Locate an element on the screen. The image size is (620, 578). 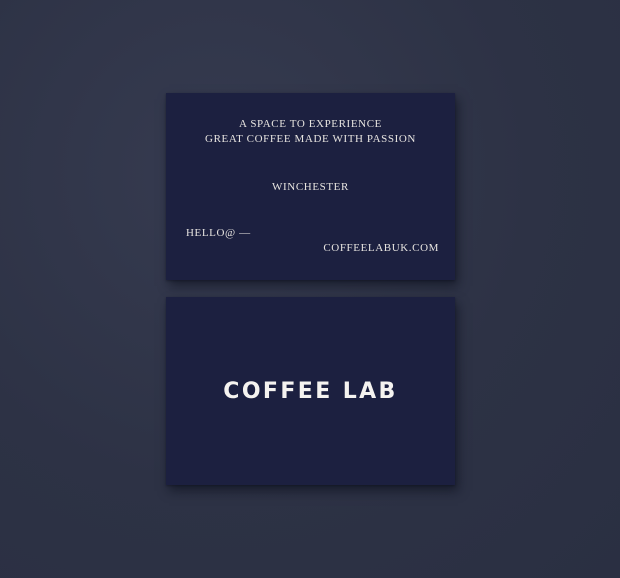
tagline-line-2: GREAT COFFEE MADE WITH PASSION is located at coordinates (310, 139).